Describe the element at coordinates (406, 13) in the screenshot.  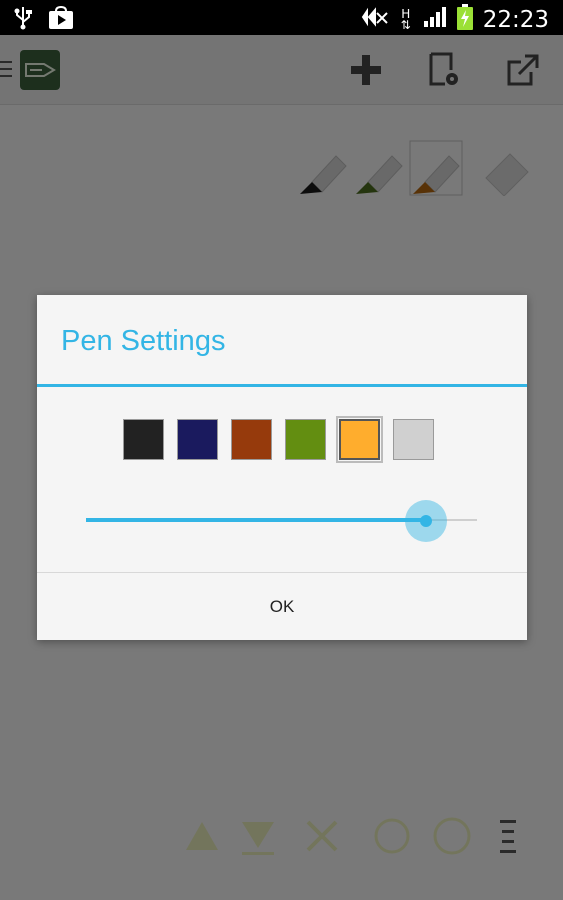
I see `network-type-label: H` at that location.